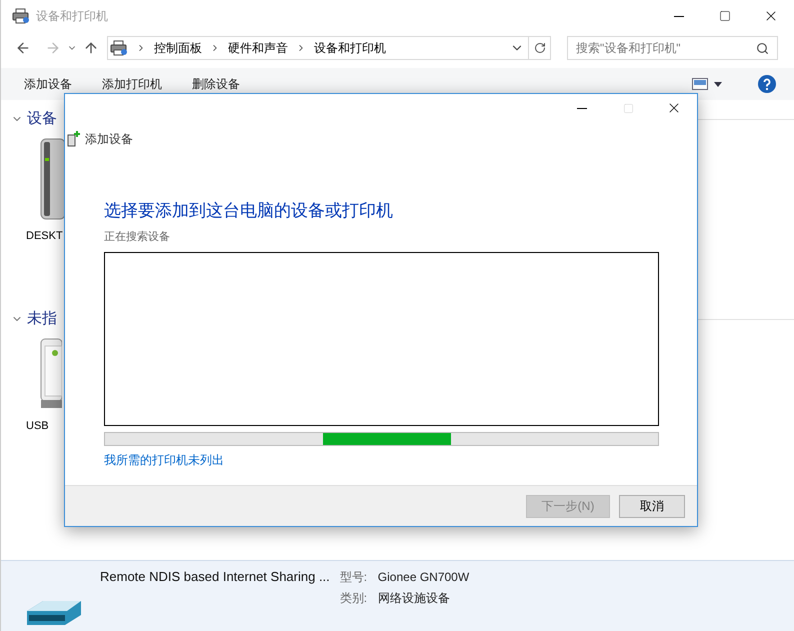  I want to click on toolbar-button: 删除设备, so click(216, 84).